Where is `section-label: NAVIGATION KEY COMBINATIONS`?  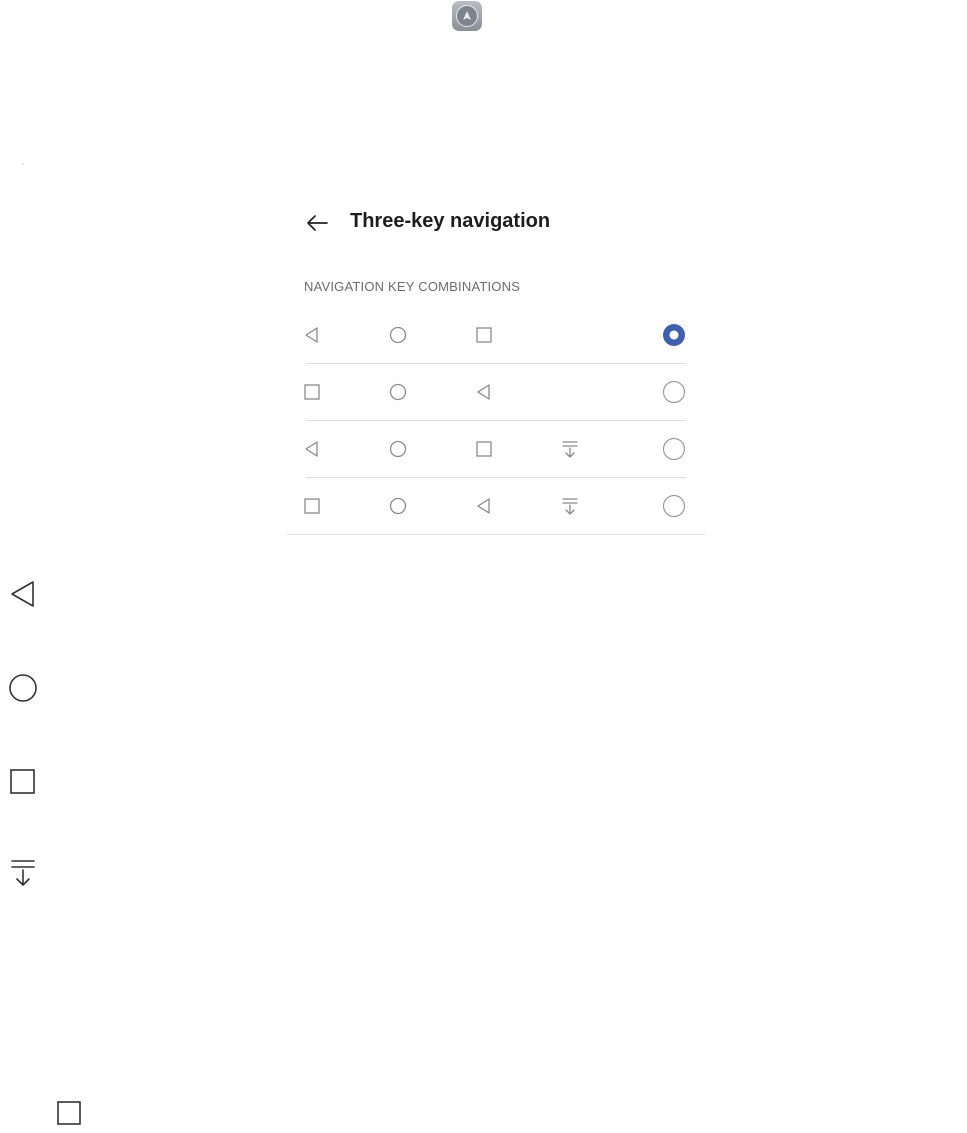
section-label: NAVIGATION KEY COMBINATIONS is located at coordinates (412, 286).